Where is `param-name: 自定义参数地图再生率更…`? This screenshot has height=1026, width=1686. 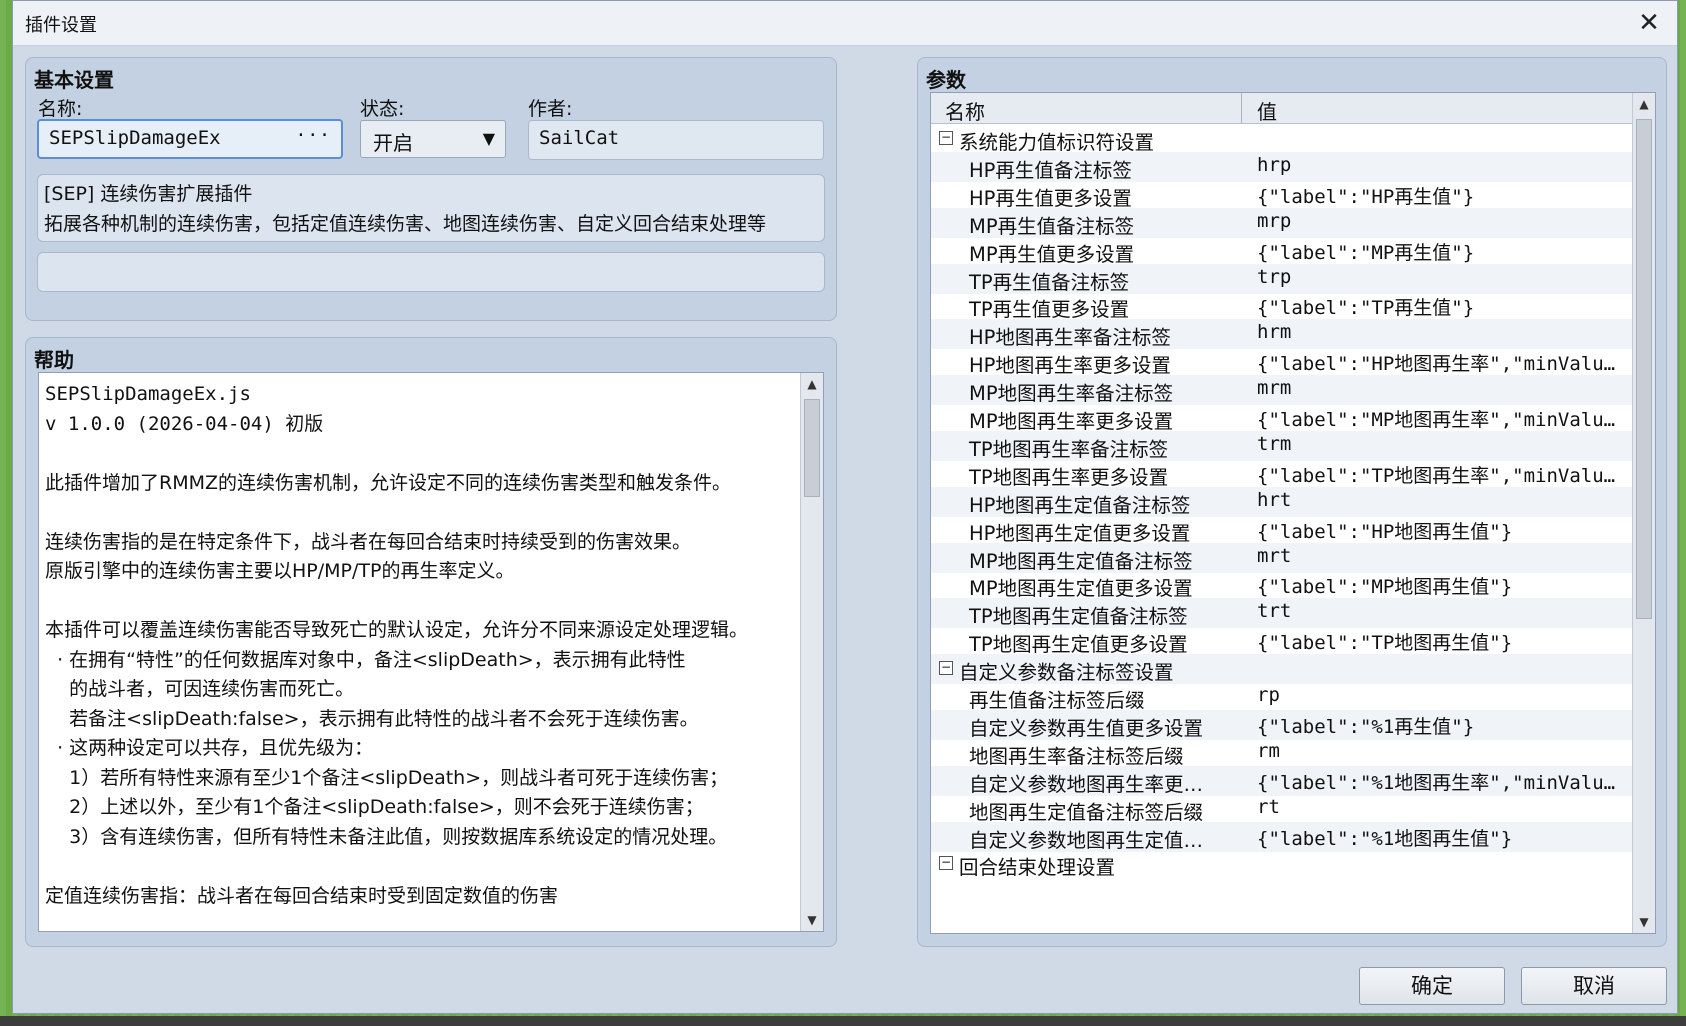
param-name: 自定义参数地图再生率更… is located at coordinates (1086, 784).